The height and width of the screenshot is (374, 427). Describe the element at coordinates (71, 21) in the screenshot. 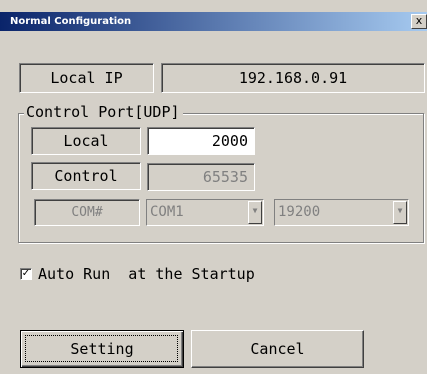

I see `window-title: Normal Configuration` at that location.